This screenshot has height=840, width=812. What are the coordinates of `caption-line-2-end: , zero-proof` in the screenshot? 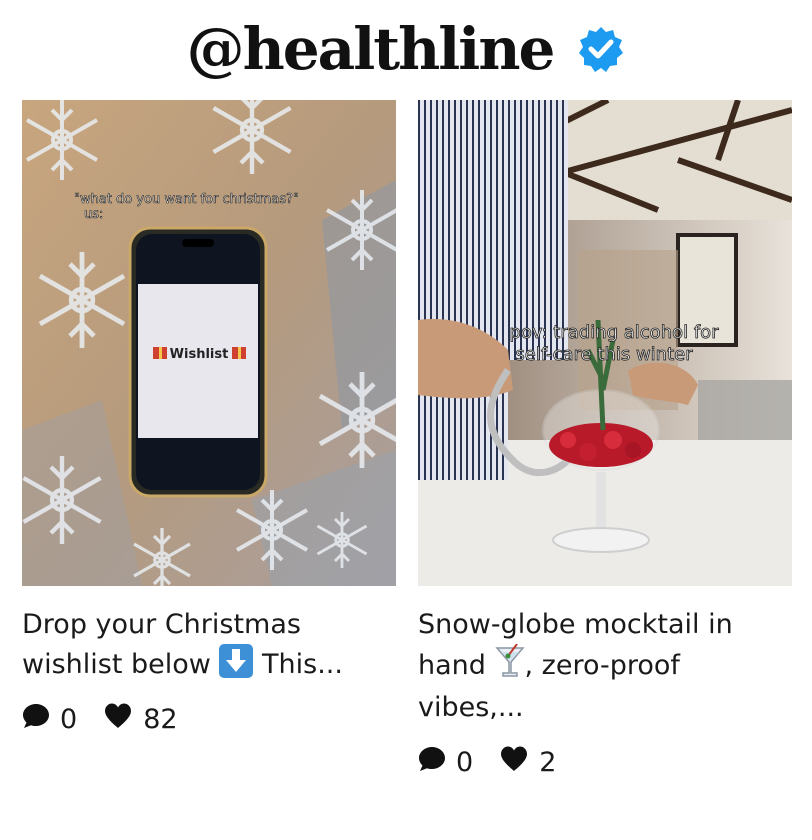 It's located at (602, 665).